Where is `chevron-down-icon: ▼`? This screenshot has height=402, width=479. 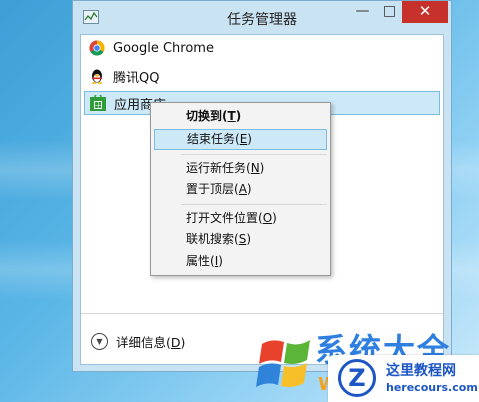
chevron-down-icon: ▼ is located at coordinates (99, 341).